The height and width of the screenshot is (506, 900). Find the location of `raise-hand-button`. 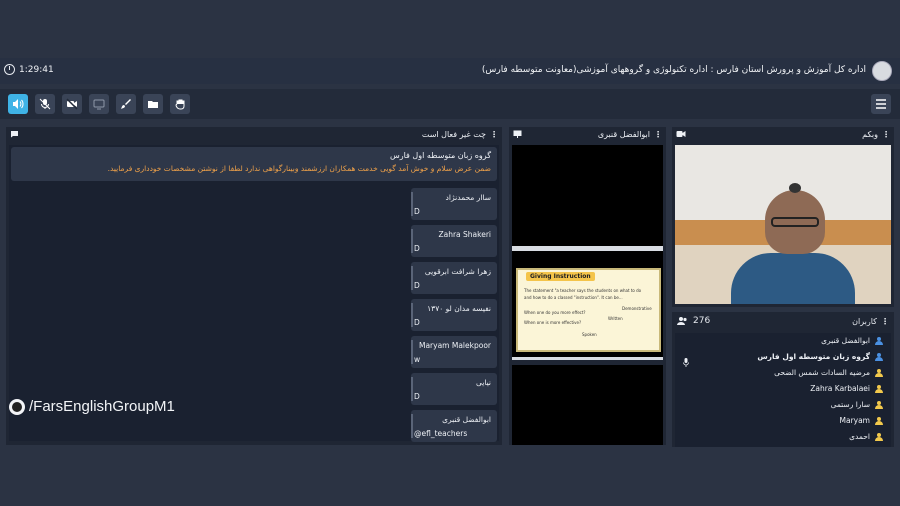

raise-hand-button is located at coordinates (180, 104).